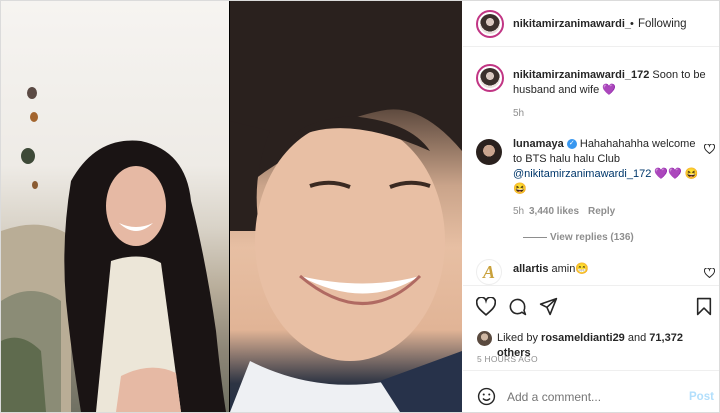 This screenshot has height=413, width=720. What do you see at coordinates (592, 237) in the screenshot?
I see `view-replies-button: View replies (136)` at bounding box center [592, 237].